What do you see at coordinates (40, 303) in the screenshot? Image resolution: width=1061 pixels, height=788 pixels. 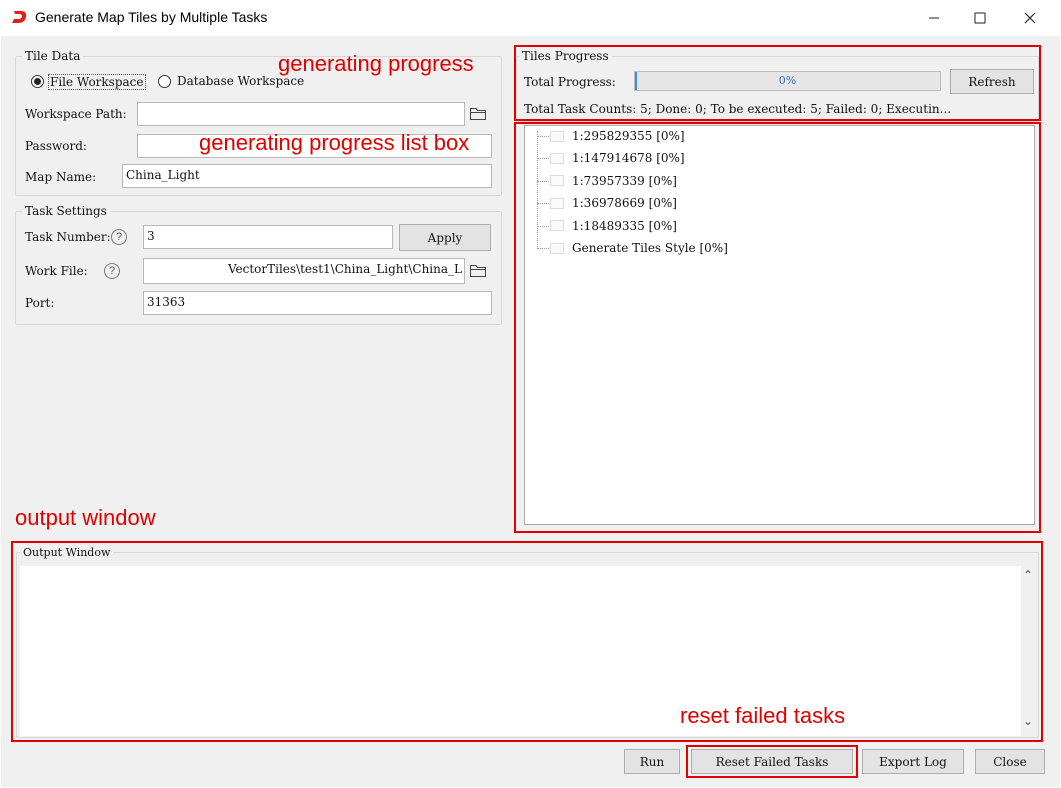 I see `port-label: Port:` at bounding box center [40, 303].